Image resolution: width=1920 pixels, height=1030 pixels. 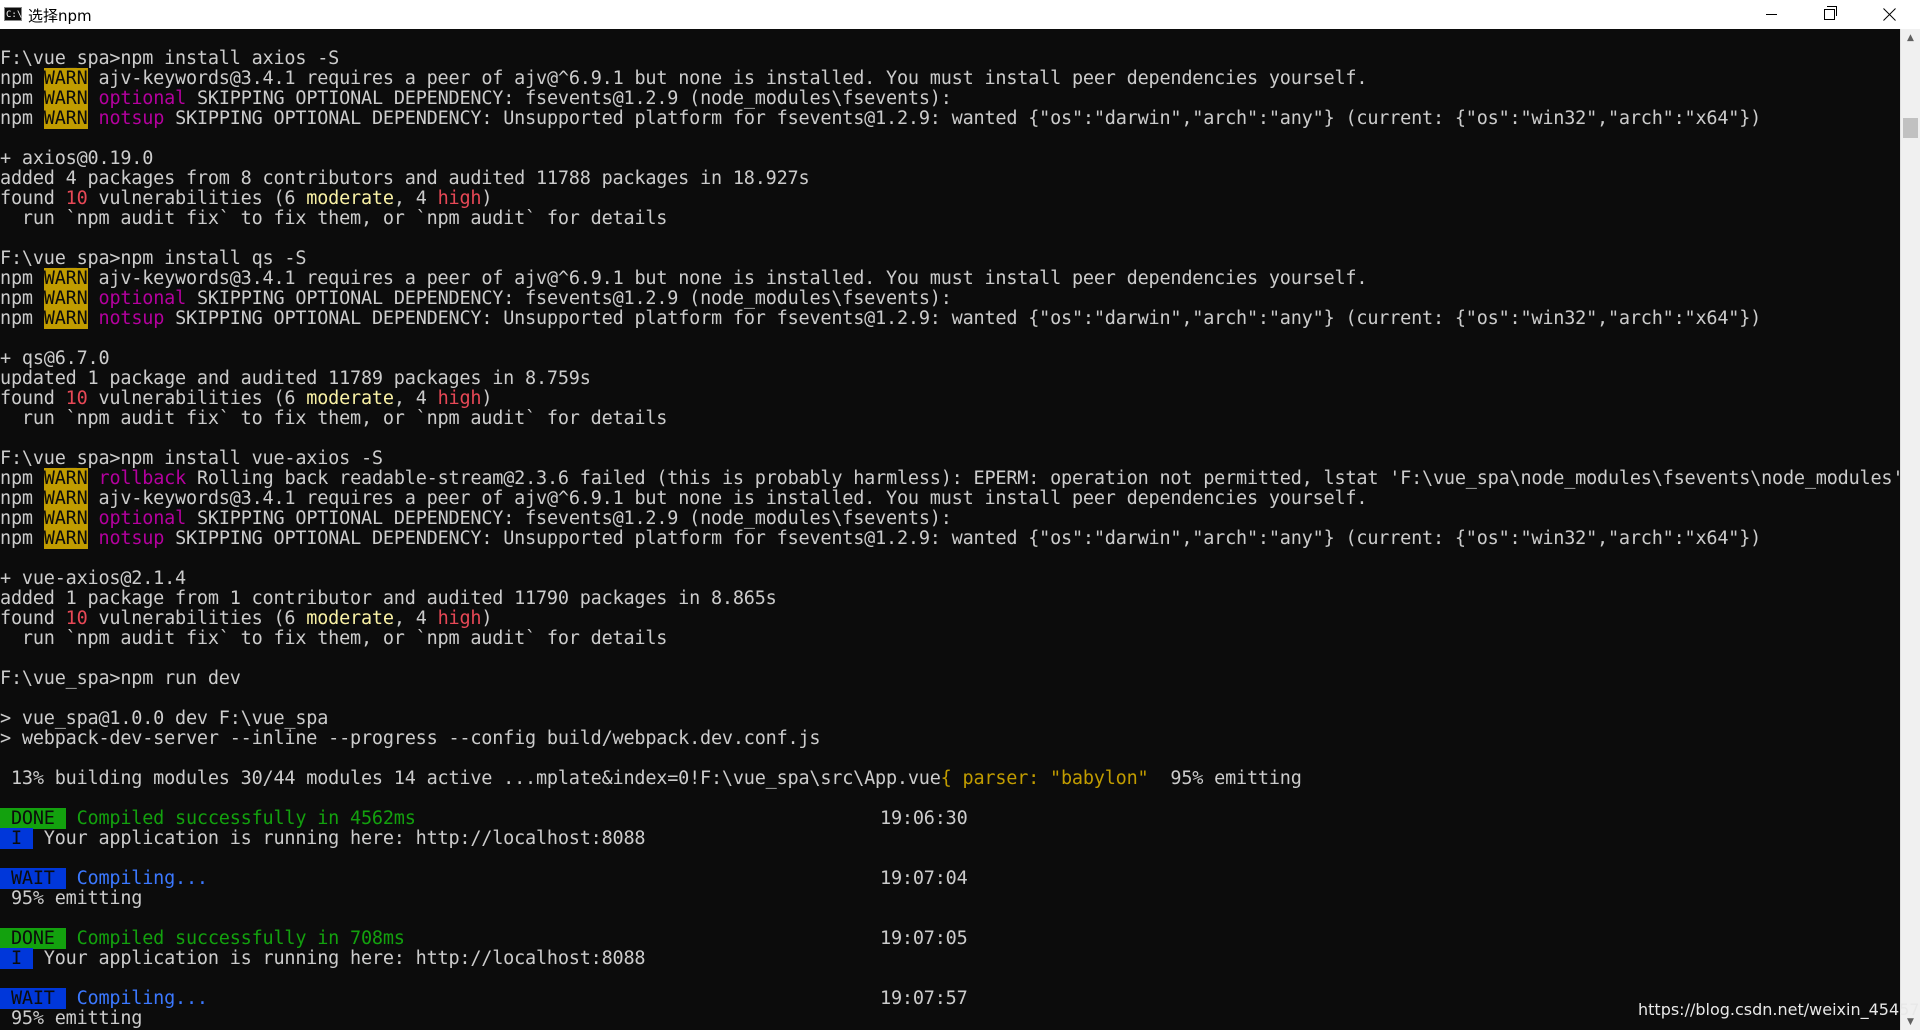 I want to click on restore-button, so click(x=1829, y=14).